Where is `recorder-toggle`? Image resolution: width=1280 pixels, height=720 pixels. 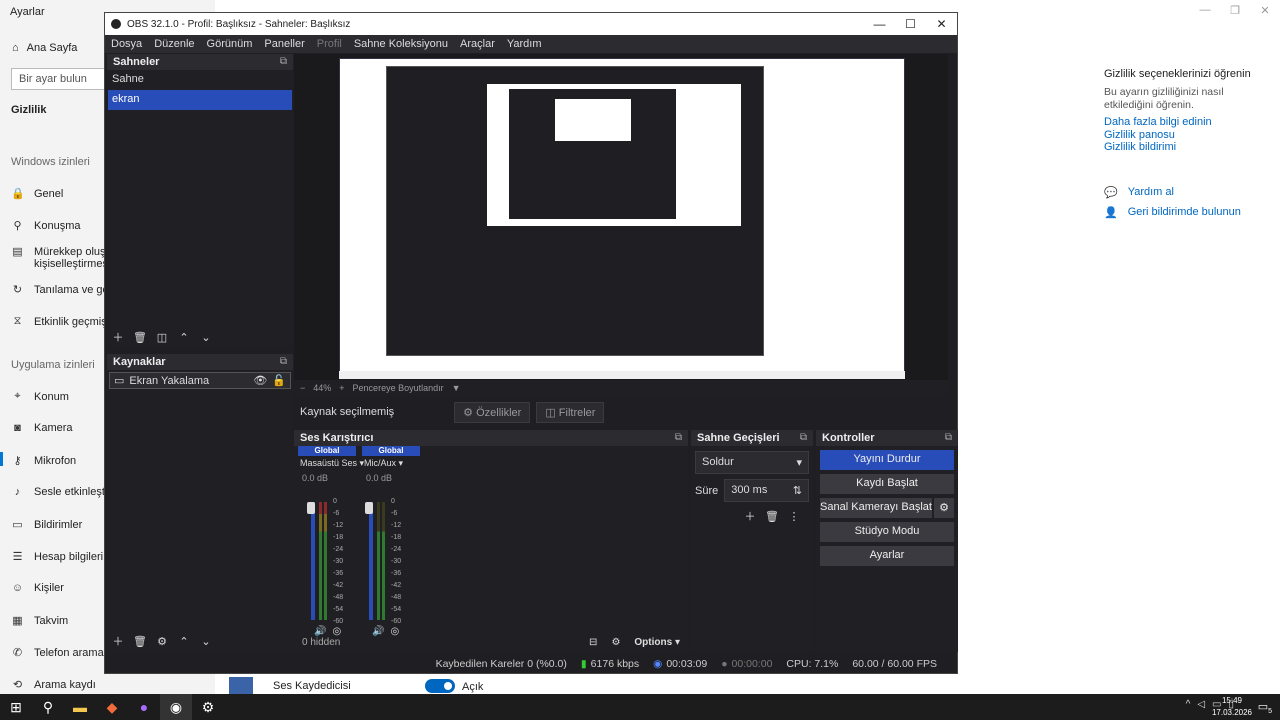 recorder-toggle is located at coordinates (440, 686).